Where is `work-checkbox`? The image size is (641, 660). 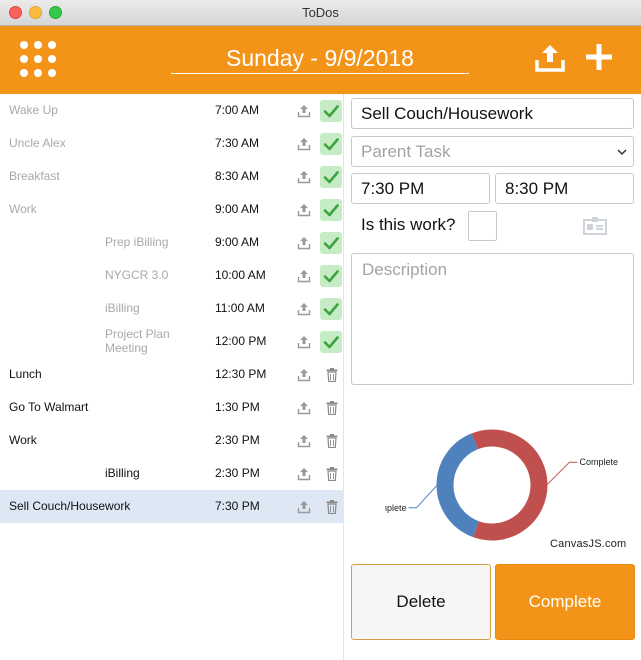
work-checkbox is located at coordinates (482, 226).